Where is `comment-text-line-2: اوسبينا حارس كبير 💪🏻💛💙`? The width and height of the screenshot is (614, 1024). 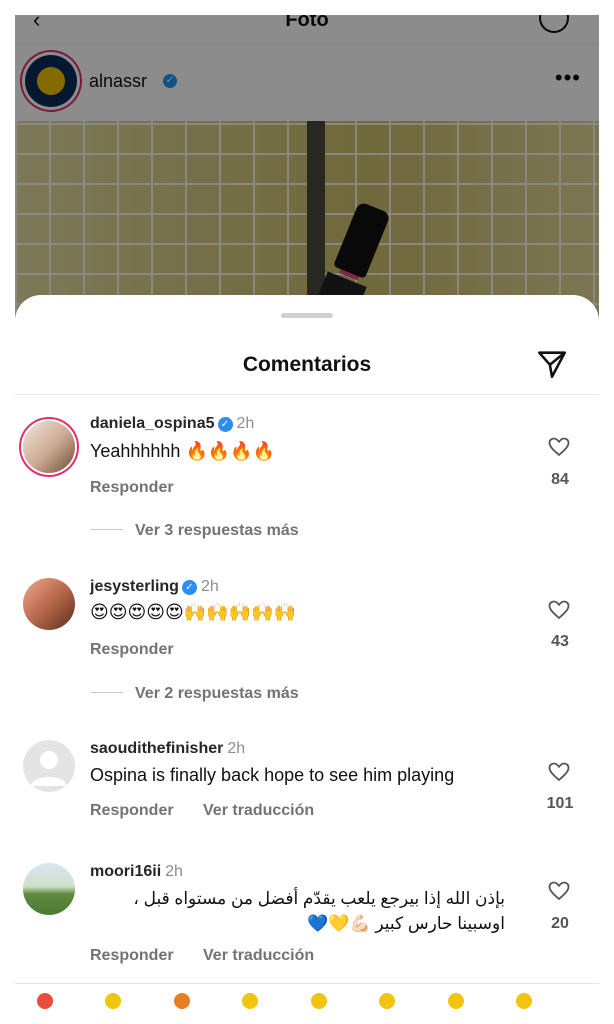 comment-text-line-2: اوسبينا حارس كبير 💪🏻💛💙 is located at coordinates (406, 923).